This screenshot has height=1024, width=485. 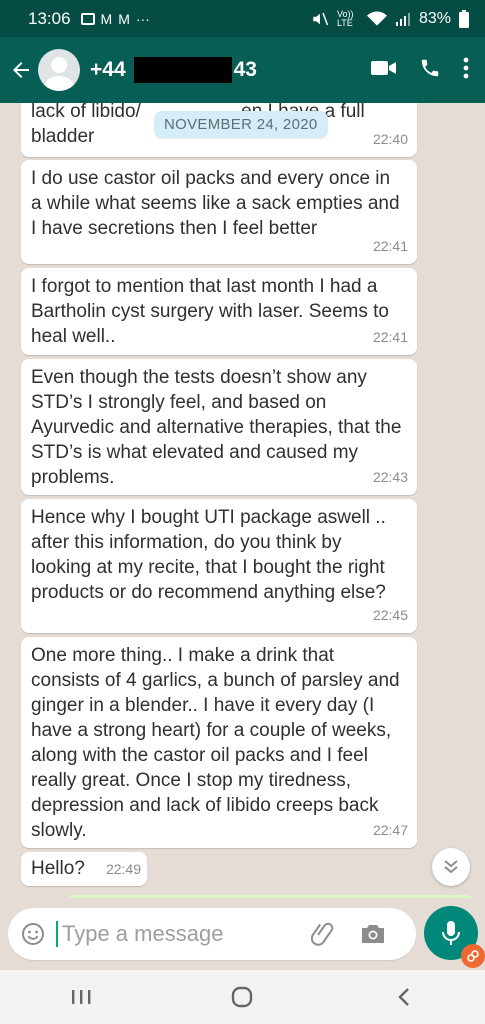 I want to click on contact-prefix: +44, so click(x=108, y=69).